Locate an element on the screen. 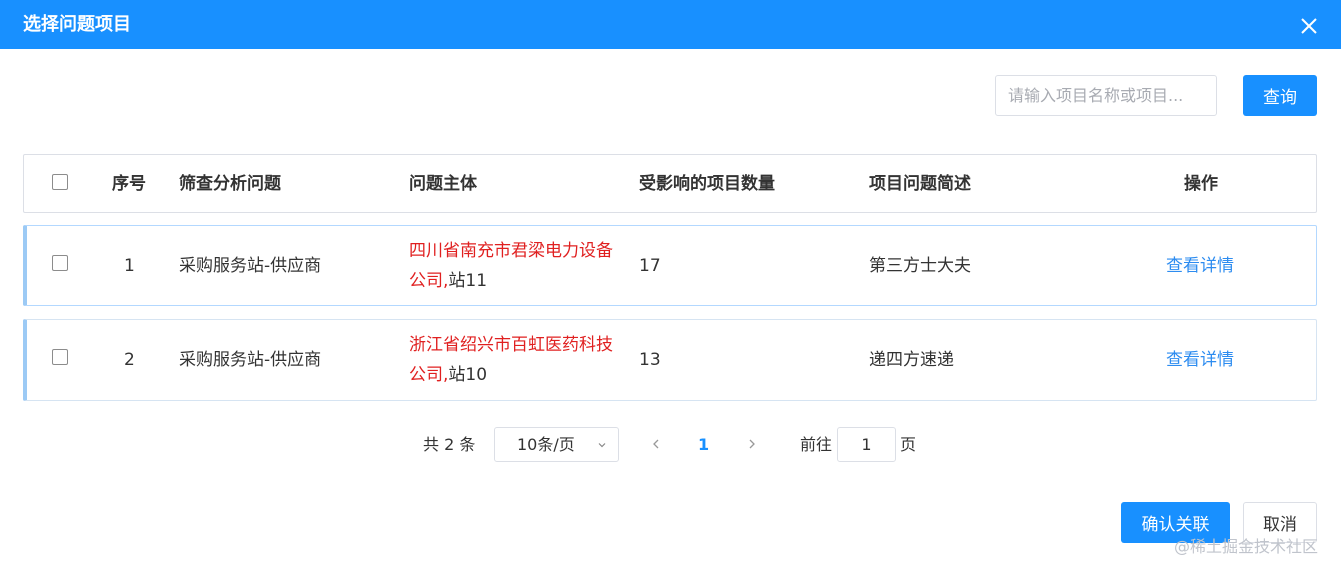 Image resolution: width=1341 pixels, height=564 pixels. row-index: 1 is located at coordinates (129, 266).